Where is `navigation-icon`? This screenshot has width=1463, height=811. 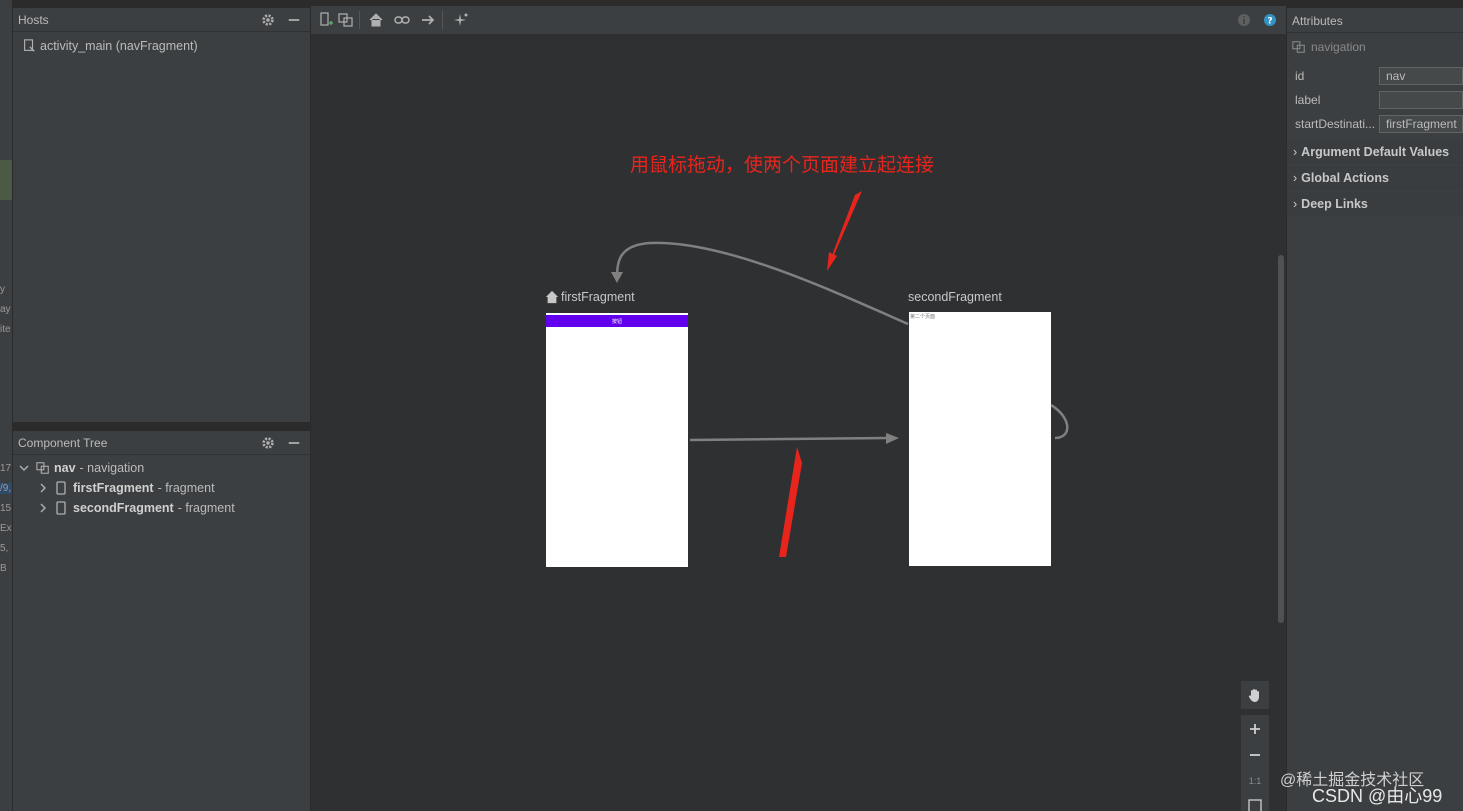 navigation-icon is located at coordinates (1299, 47).